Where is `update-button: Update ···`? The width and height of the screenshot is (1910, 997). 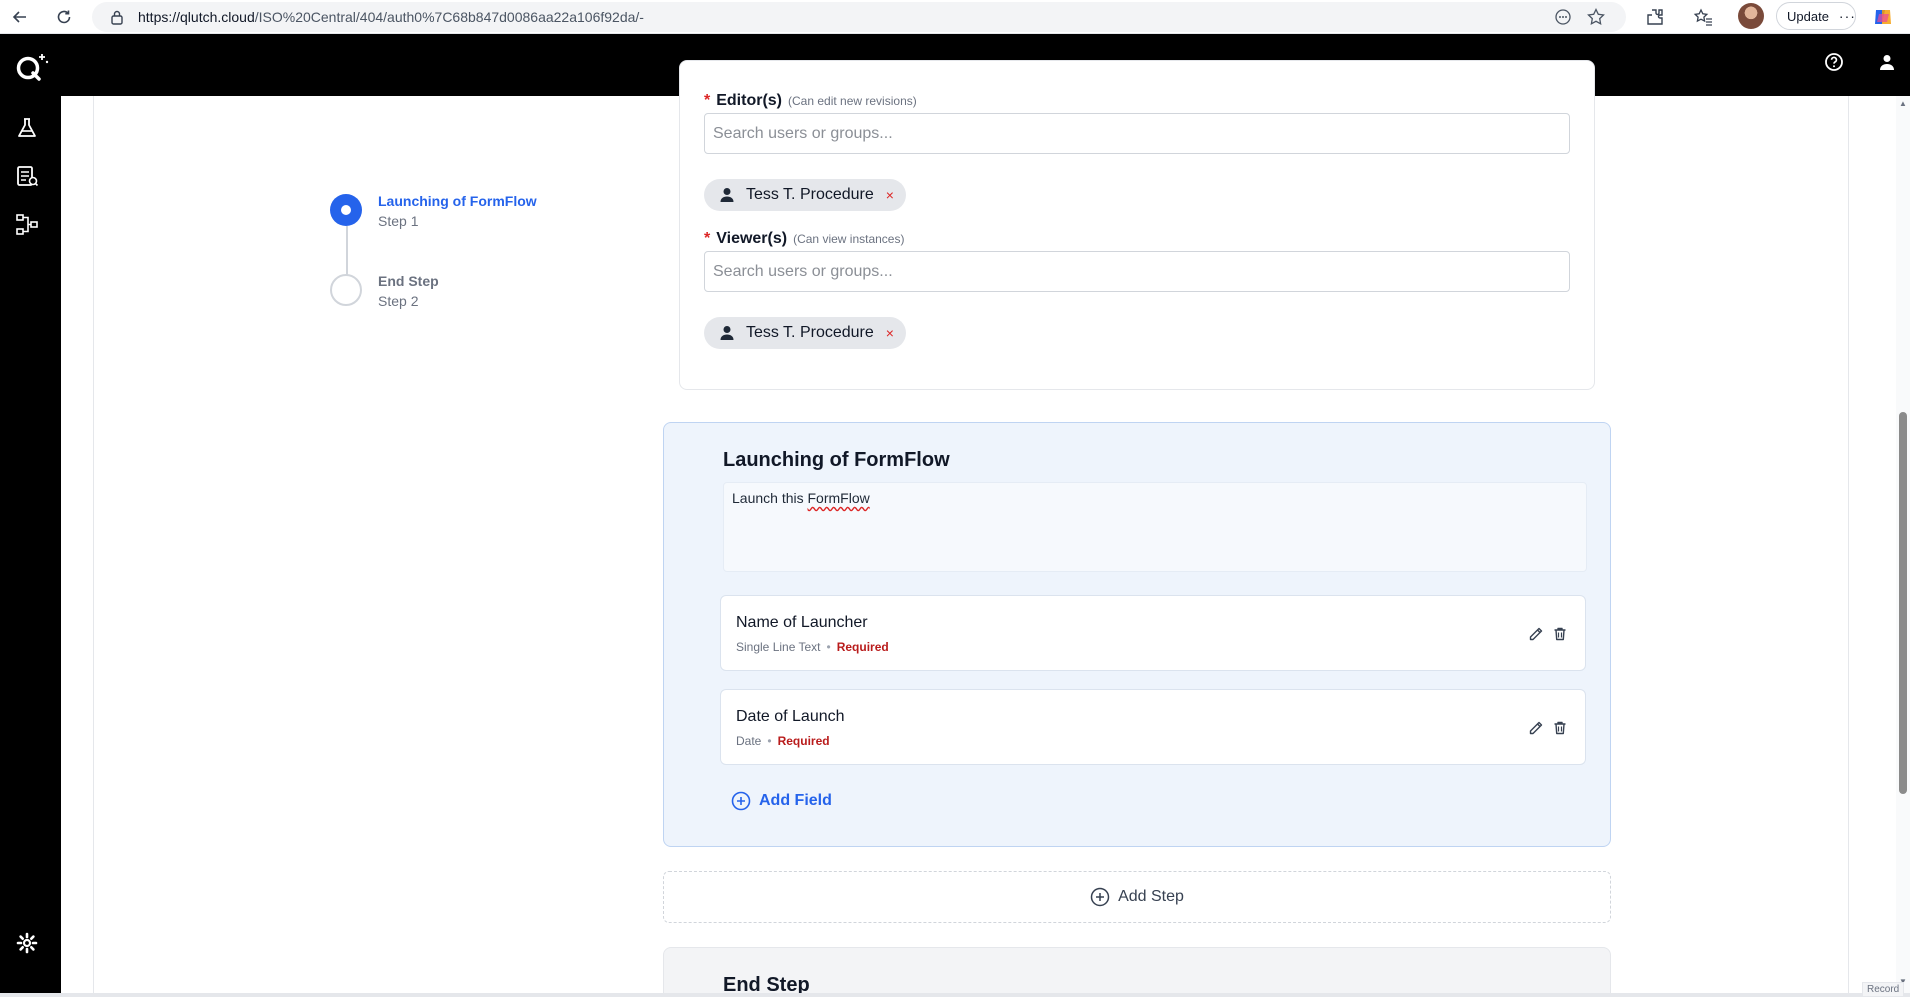
update-button: Update ··· is located at coordinates (1816, 16).